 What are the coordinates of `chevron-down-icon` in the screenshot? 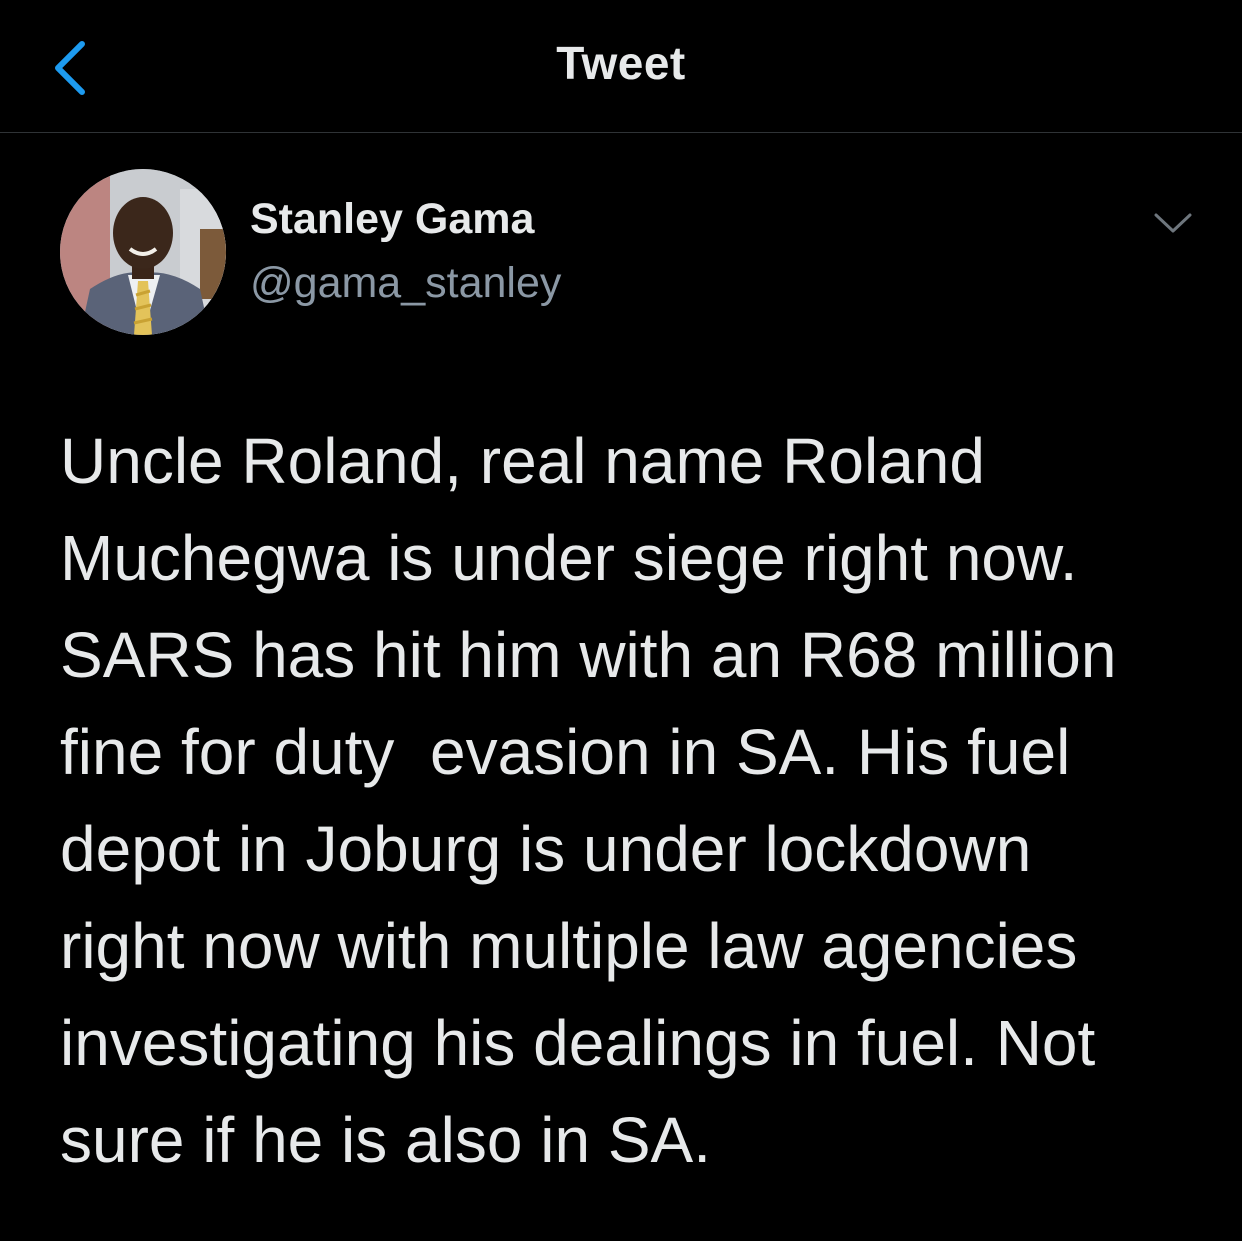 It's located at (1173, 223).